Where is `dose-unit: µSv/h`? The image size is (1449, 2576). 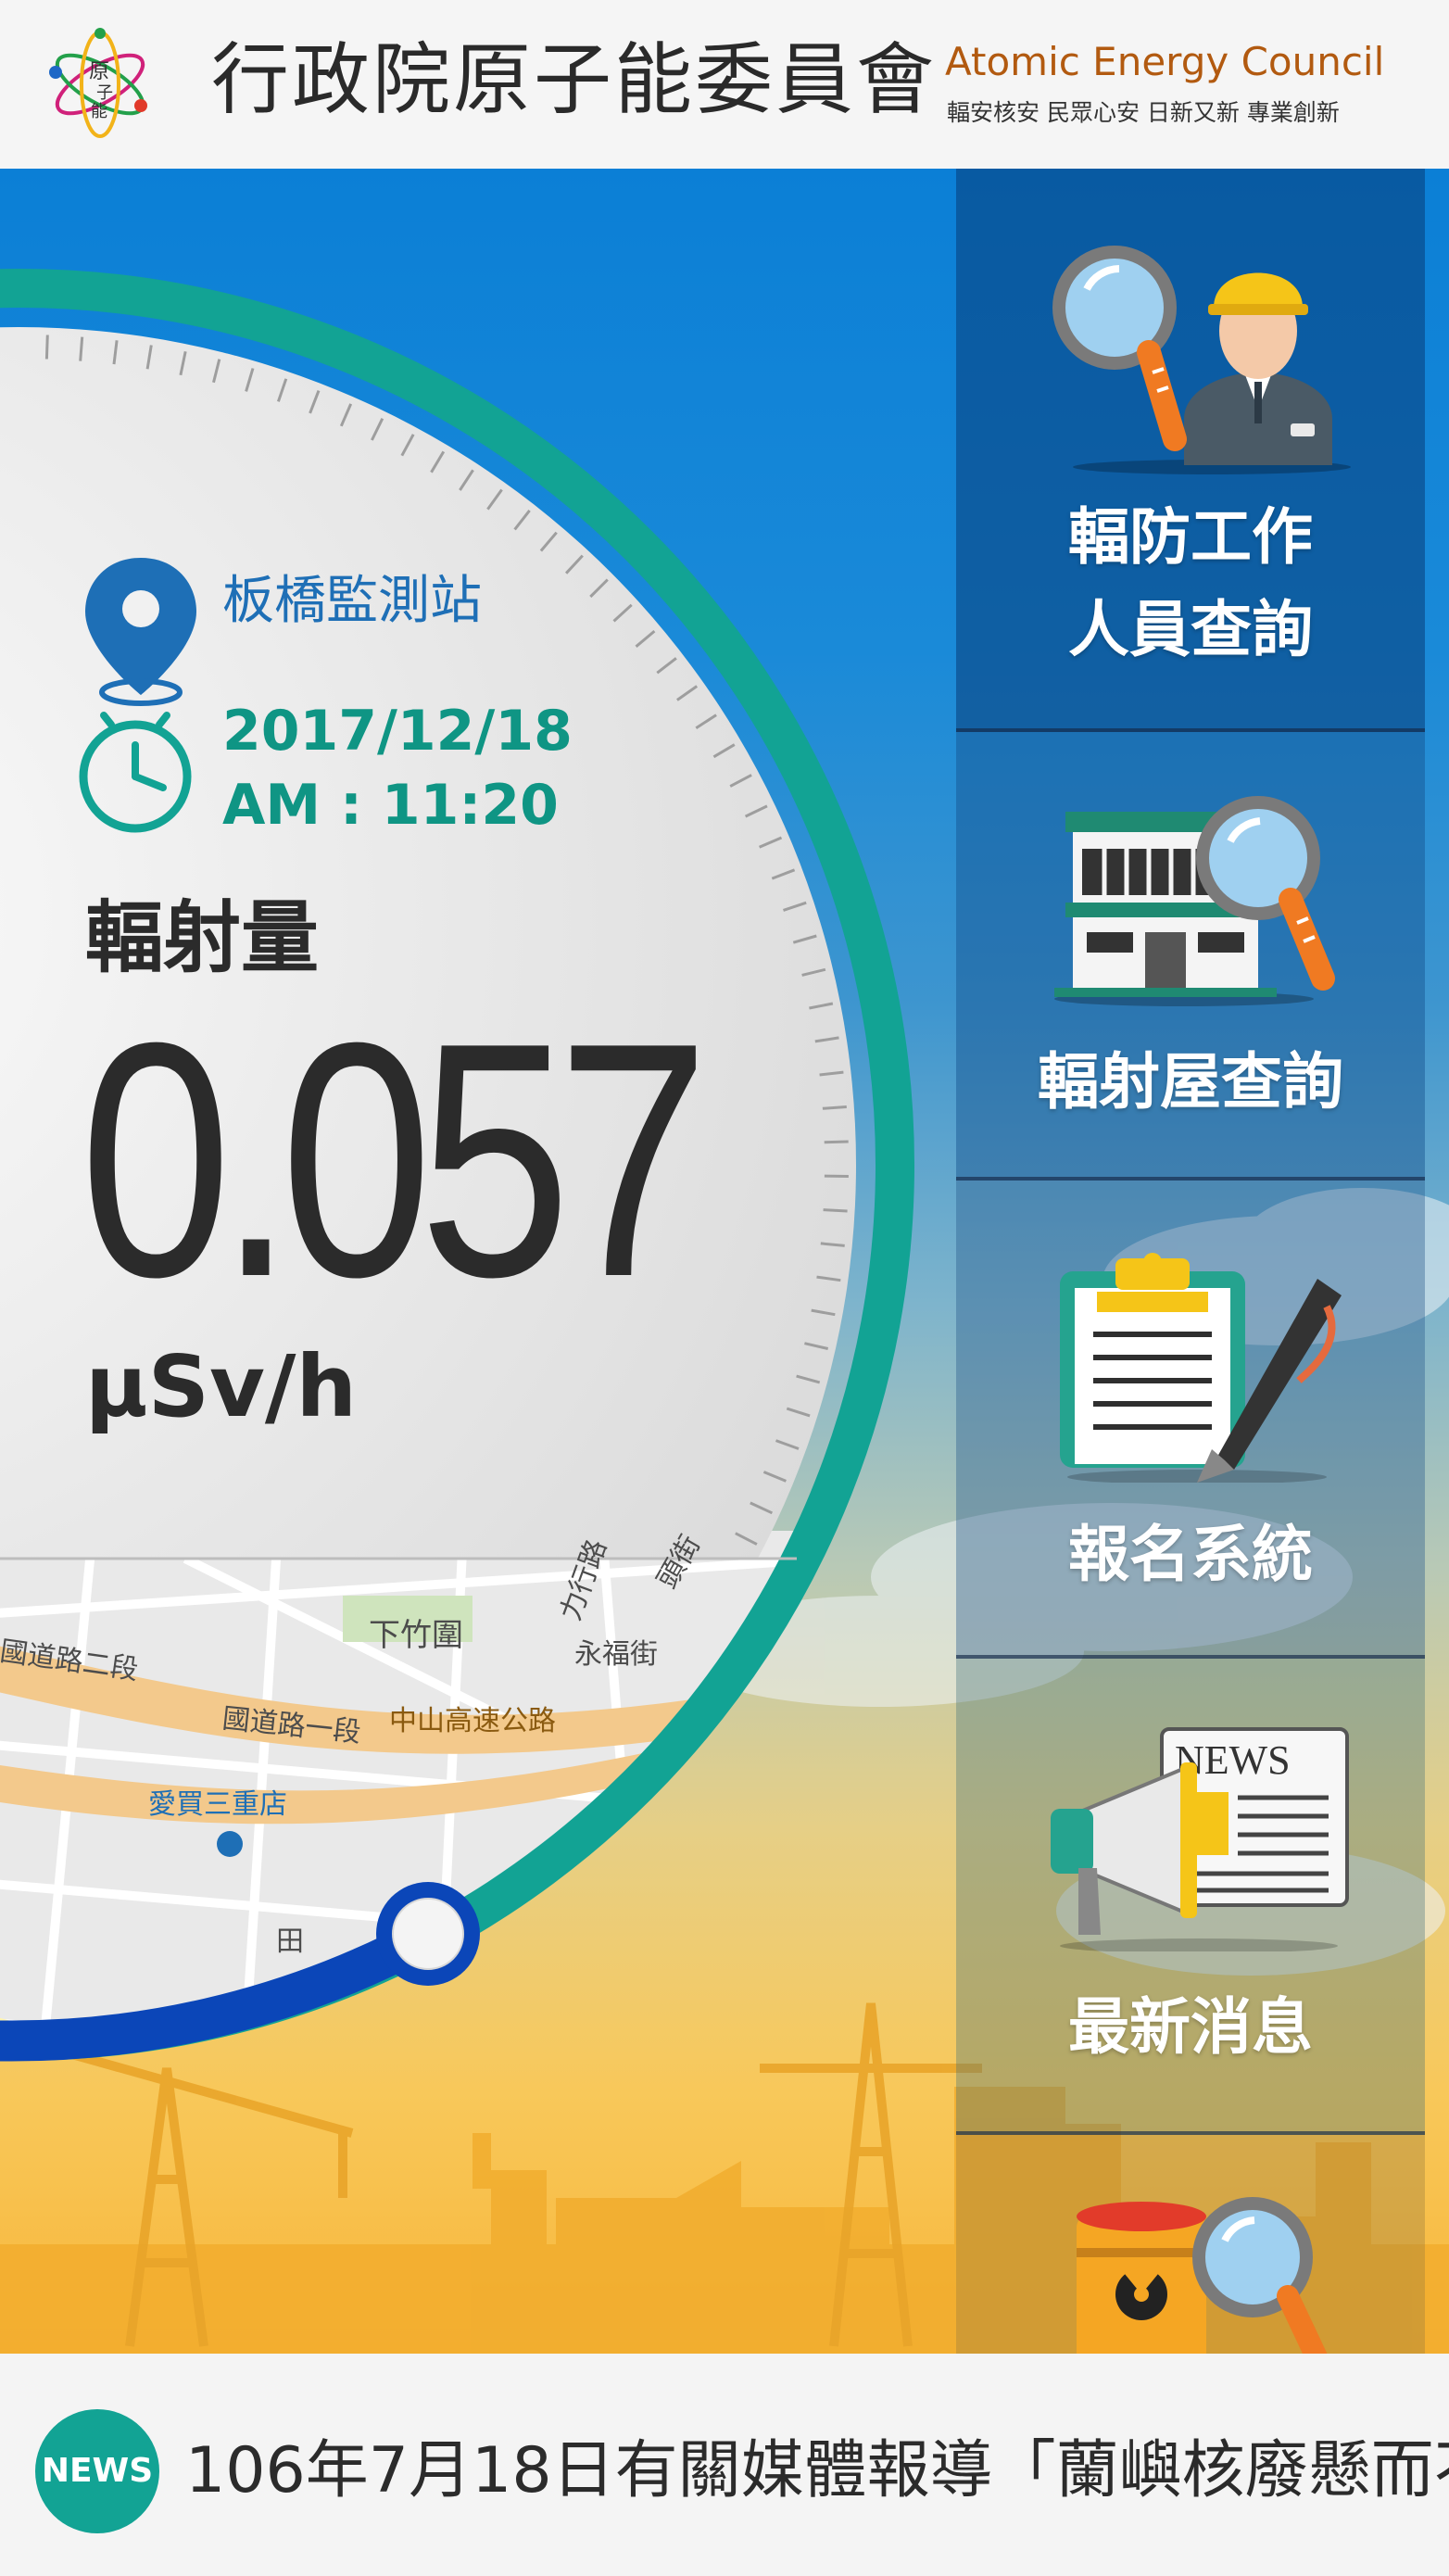 dose-unit: µSv/h is located at coordinates (221, 1386).